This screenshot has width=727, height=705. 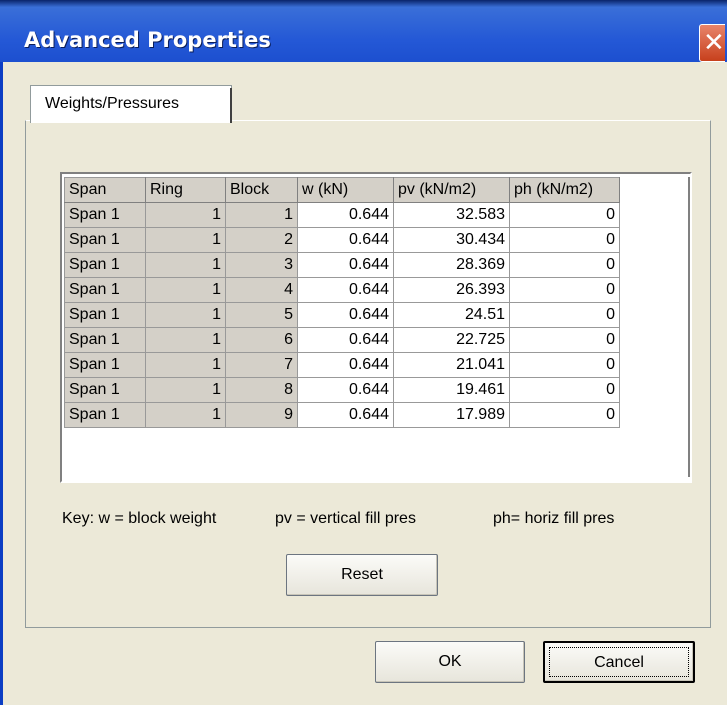 What do you see at coordinates (451, 190) in the screenshot?
I see `column-header-pv: pv (kN/m2)` at bounding box center [451, 190].